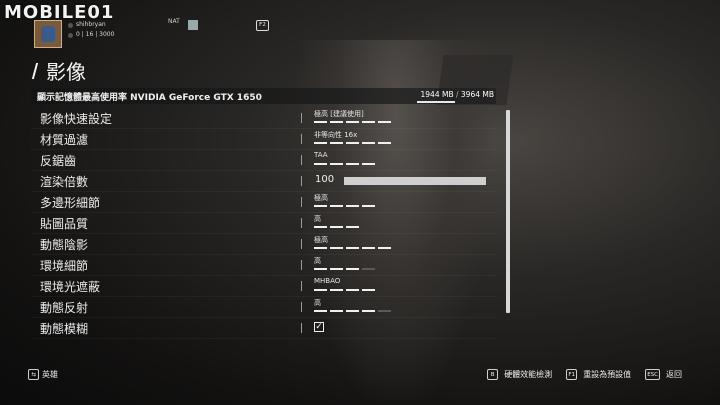  Describe the element at coordinates (321, 155) in the screenshot. I see `setting-value: TAA` at that location.